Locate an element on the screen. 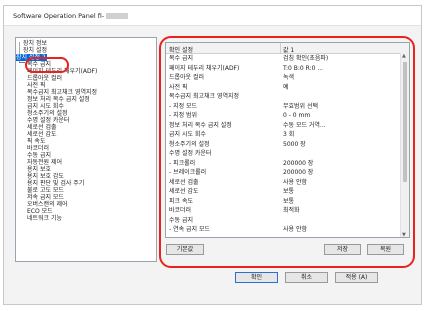 Image resolution: width=427 pixels, height=311 pixels. tree-item: ECO 모드 is located at coordinates (40, 211).